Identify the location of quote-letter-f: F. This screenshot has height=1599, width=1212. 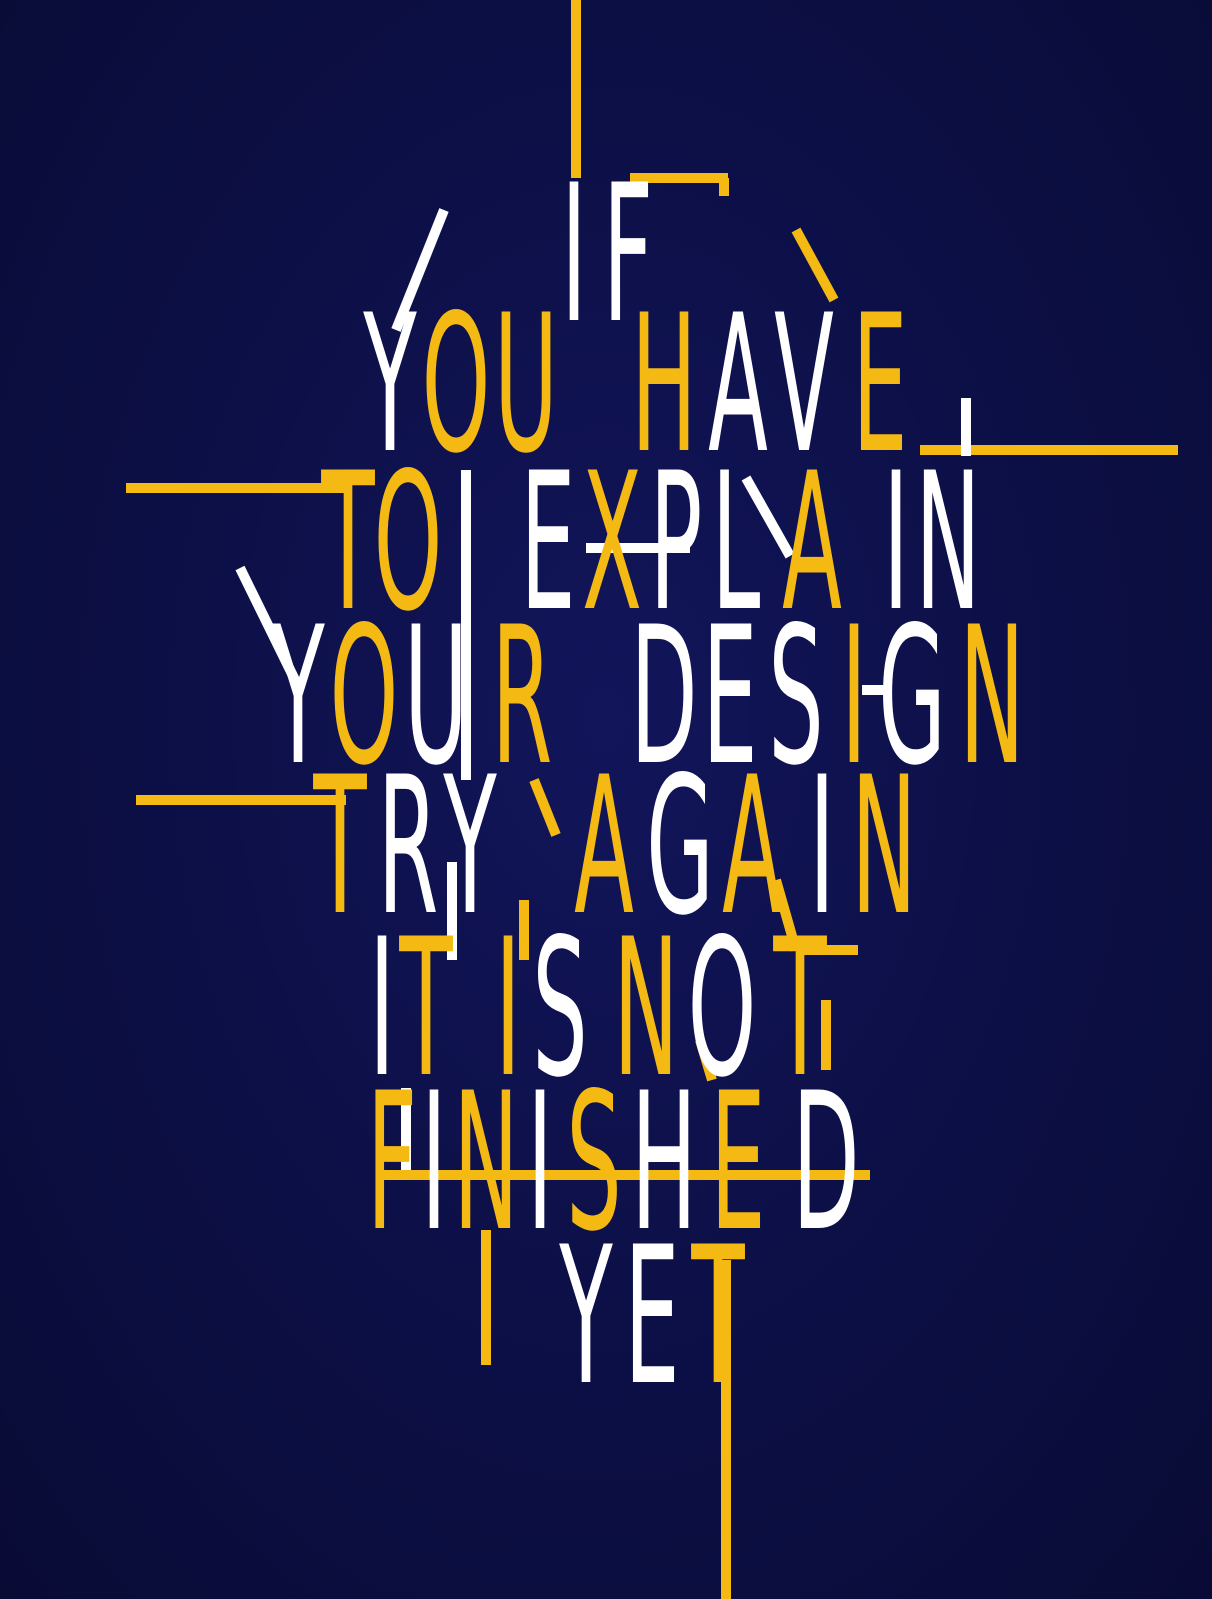
(392, 1162).